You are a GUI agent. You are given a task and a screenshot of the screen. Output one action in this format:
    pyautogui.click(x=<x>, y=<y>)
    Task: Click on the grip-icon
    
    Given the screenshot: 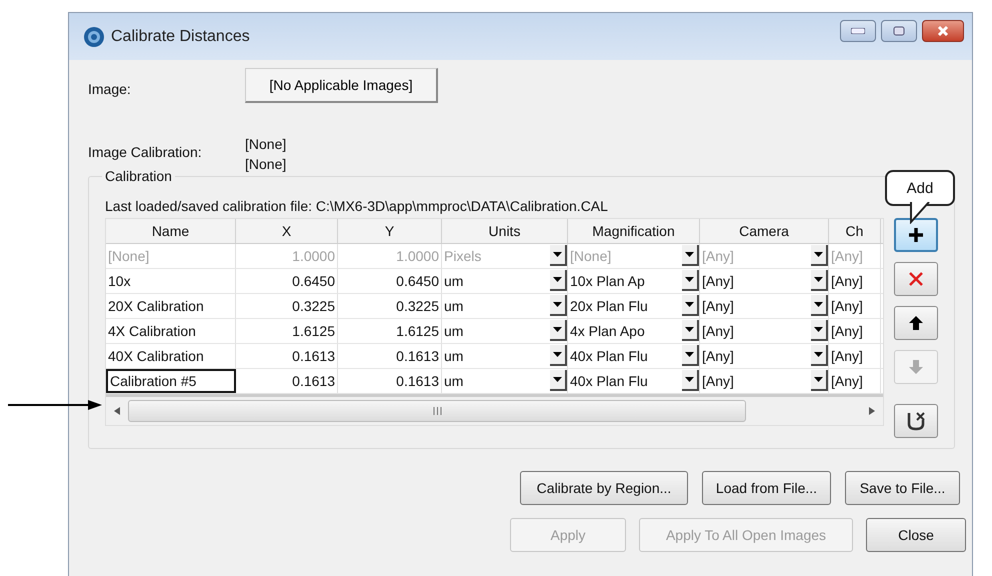 What is the action you would take?
    pyautogui.click(x=437, y=411)
    